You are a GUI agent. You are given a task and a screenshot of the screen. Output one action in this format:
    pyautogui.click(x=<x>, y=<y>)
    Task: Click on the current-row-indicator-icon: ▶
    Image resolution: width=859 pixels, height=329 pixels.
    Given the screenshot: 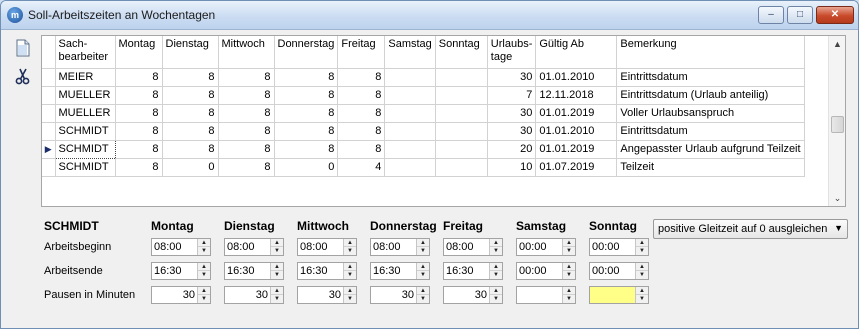 What is the action you would take?
    pyautogui.click(x=49, y=149)
    